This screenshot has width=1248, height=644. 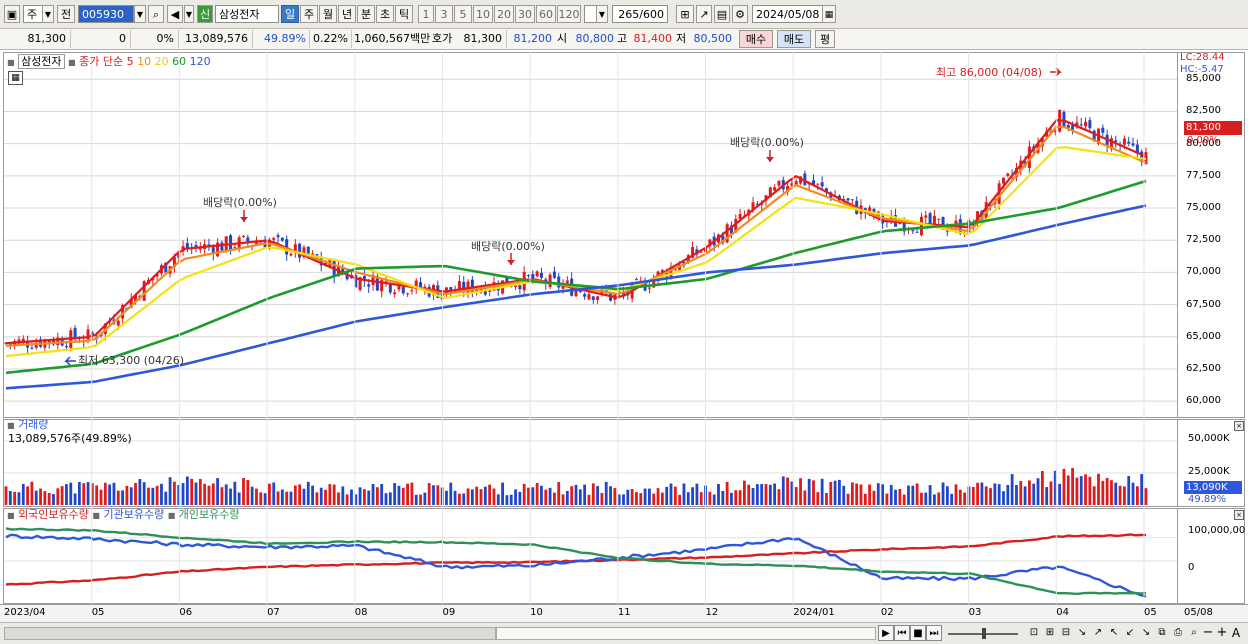 What do you see at coordinates (133, 514) in the screenshot?
I see `holdings-series-institution: 기관보유수량` at bounding box center [133, 514].